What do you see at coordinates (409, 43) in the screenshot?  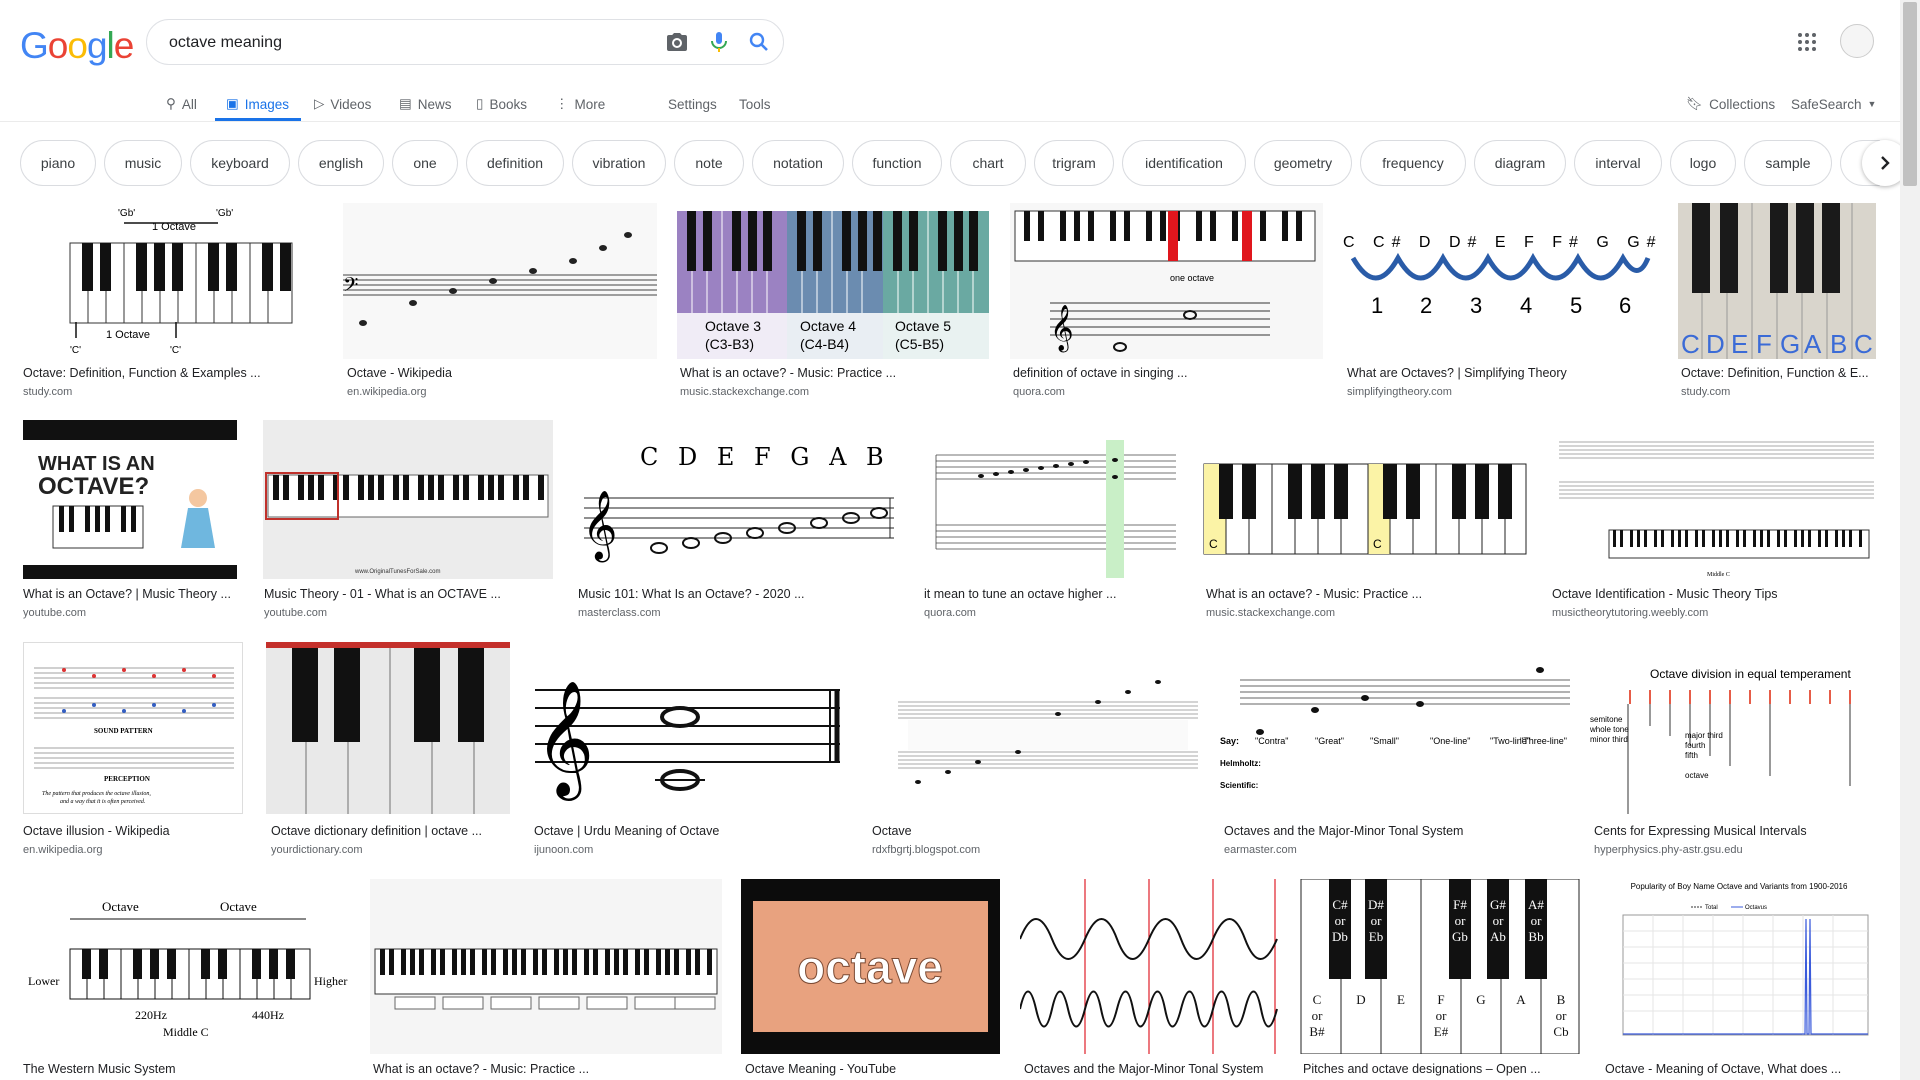 I see `search-input` at bounding box center [409, 43].